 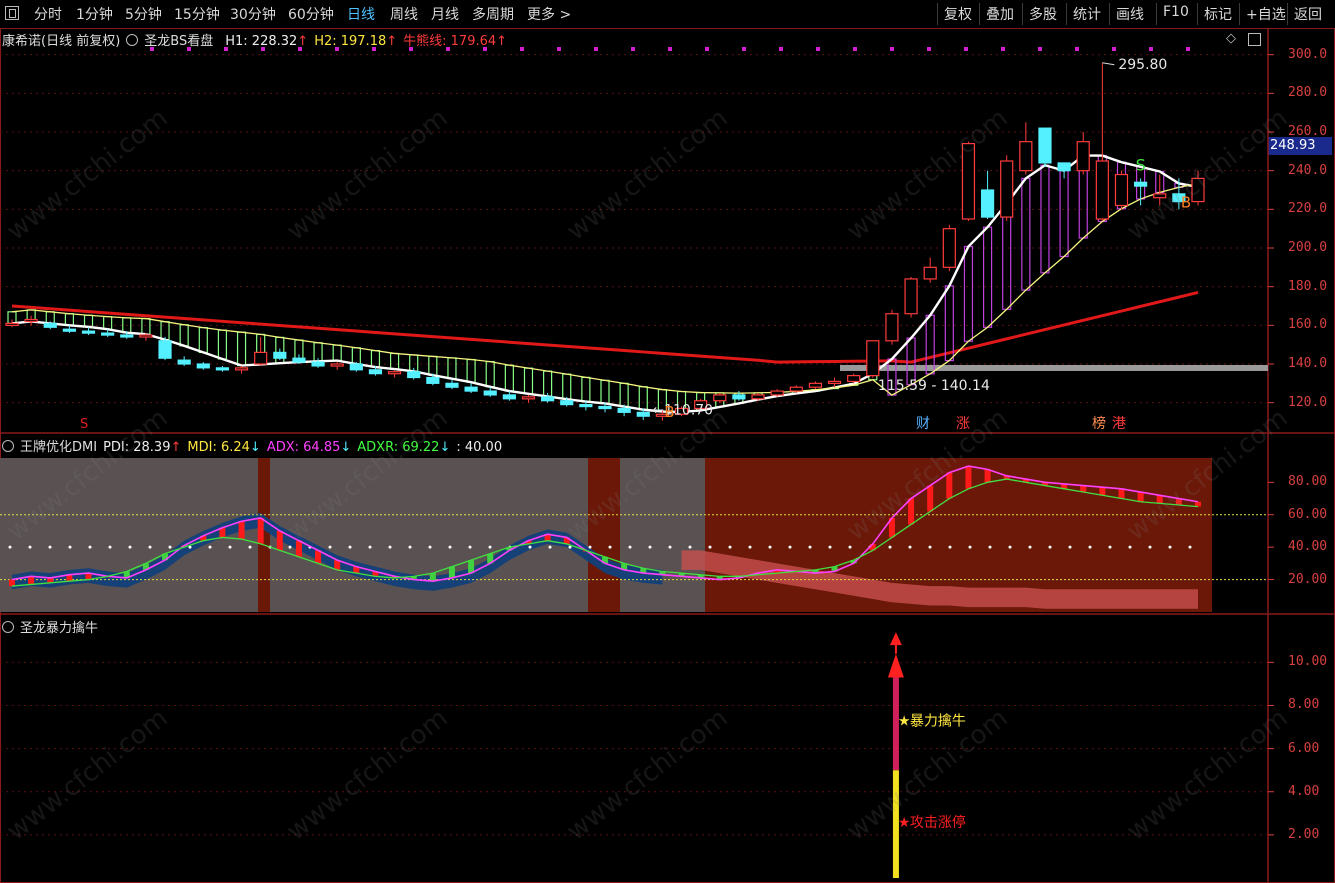 I want to click on news-marker: 涨, so click(x=963, y=424).